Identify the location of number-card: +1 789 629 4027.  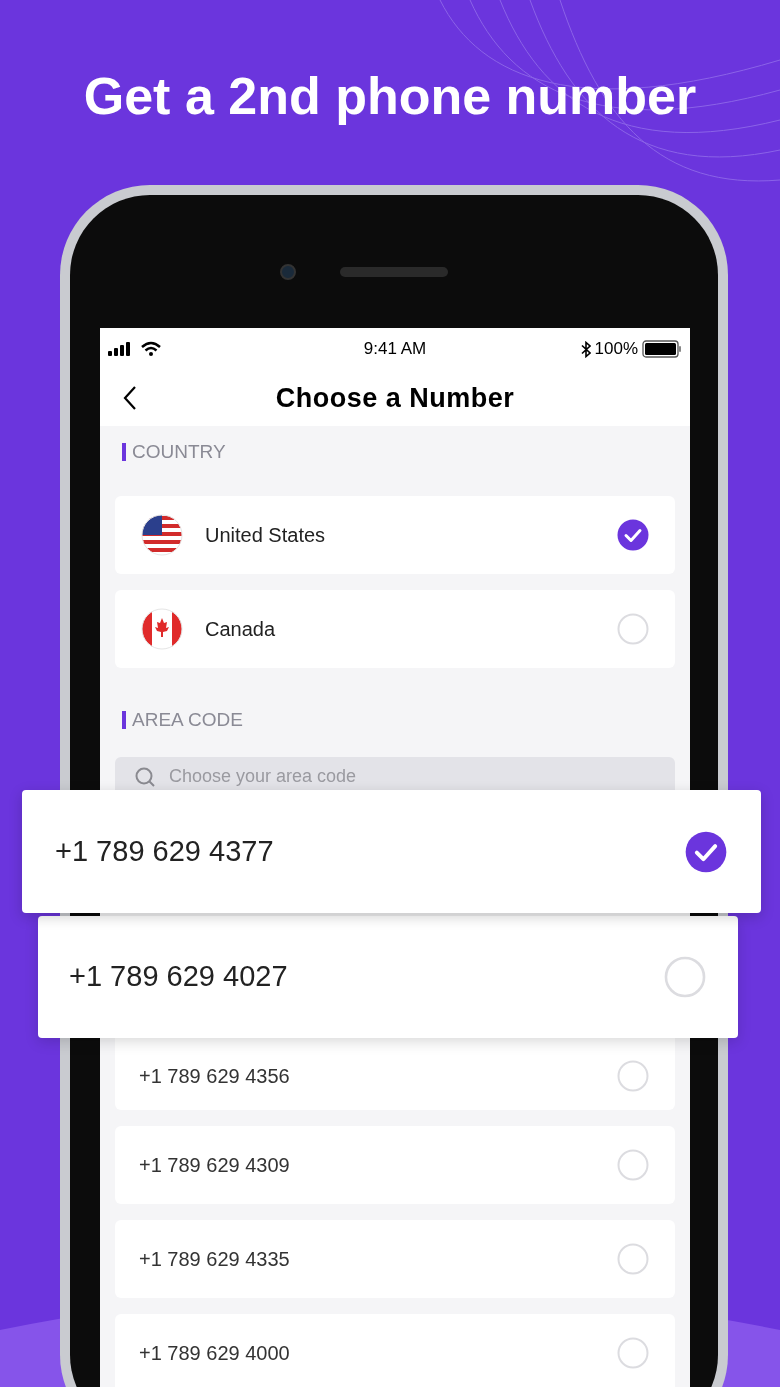
(388, 977).